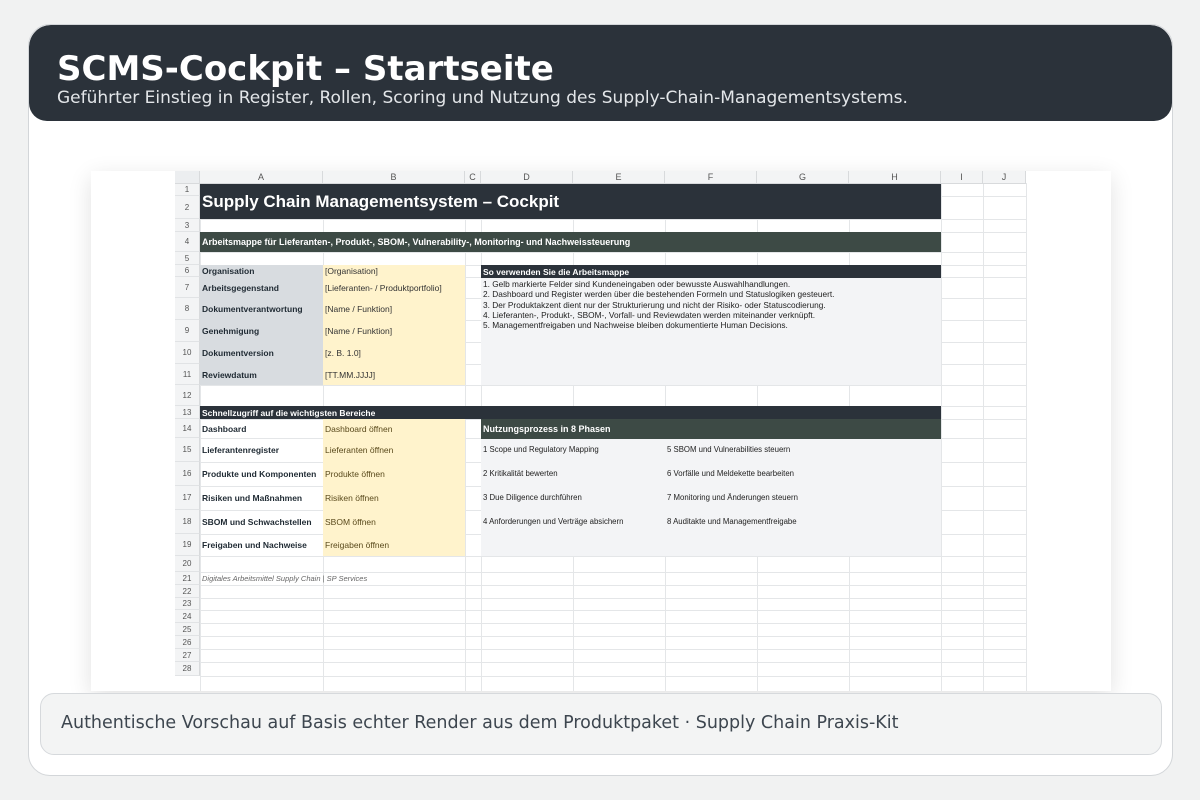 The image size is (1200, 800). What do you see at coordinates (261, 287) in the screenshot?
I see `meta-label: Arbeitsgegenstand` at bounding box center [261, 287].